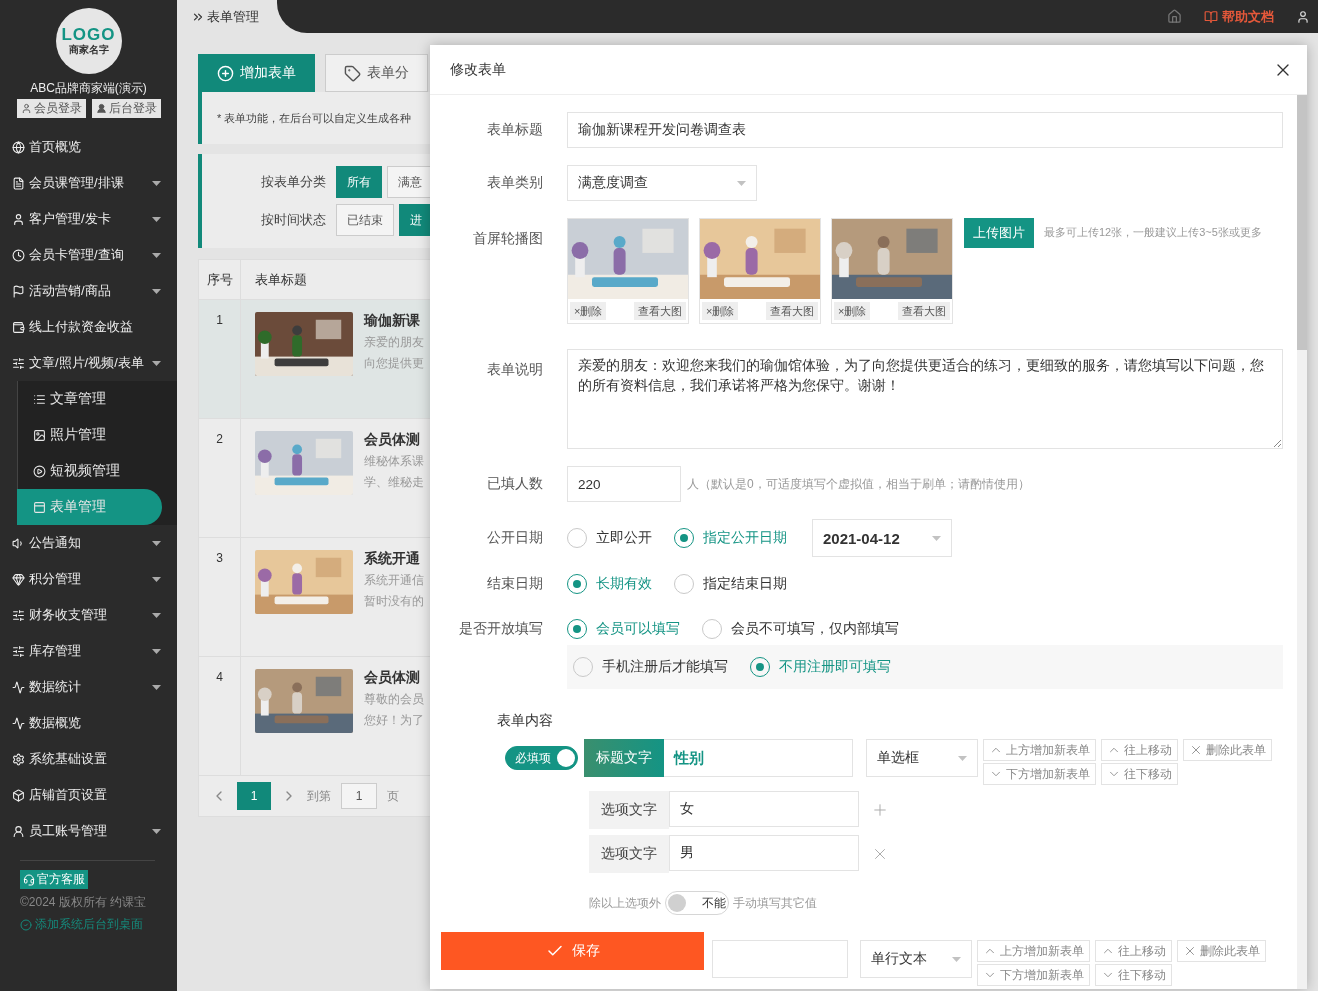 The width and height of the screenshot is (1318, 991). I want to click on menu-item: 积分管理, so click(88, 579).